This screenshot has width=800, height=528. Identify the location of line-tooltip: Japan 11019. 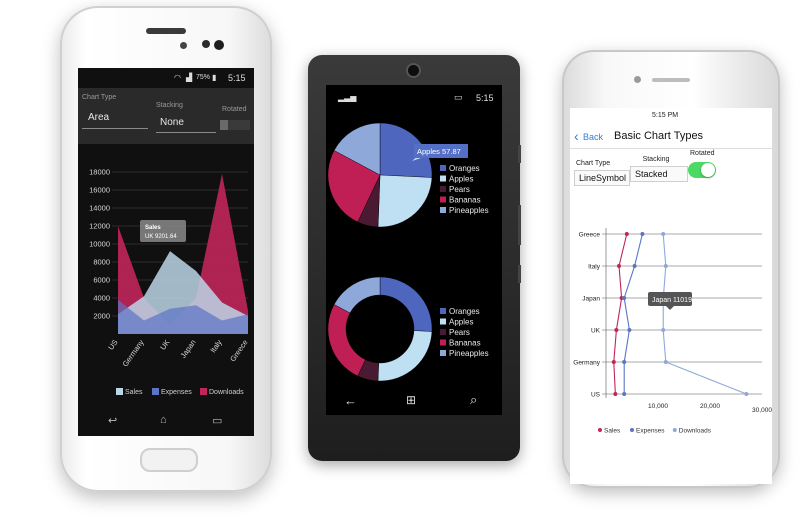
(670, 301).